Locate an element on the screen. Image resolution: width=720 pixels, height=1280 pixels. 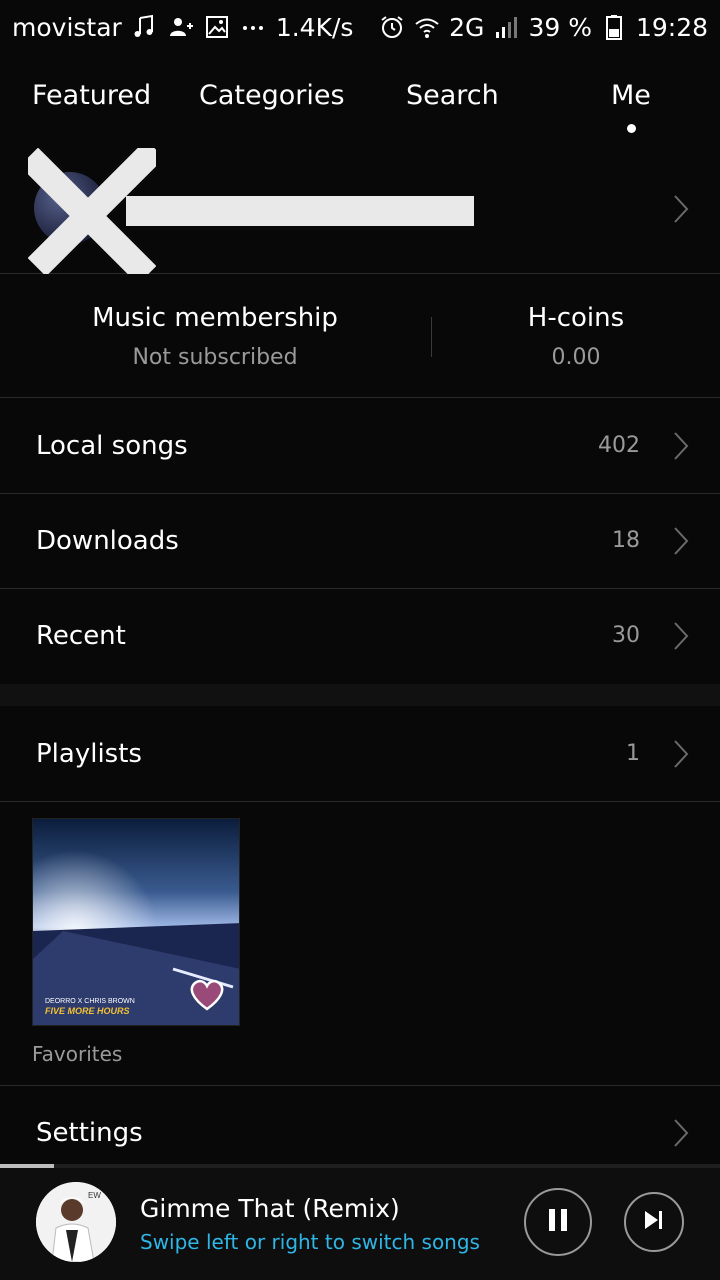
pause-button is located at coordinates (558, 1222).